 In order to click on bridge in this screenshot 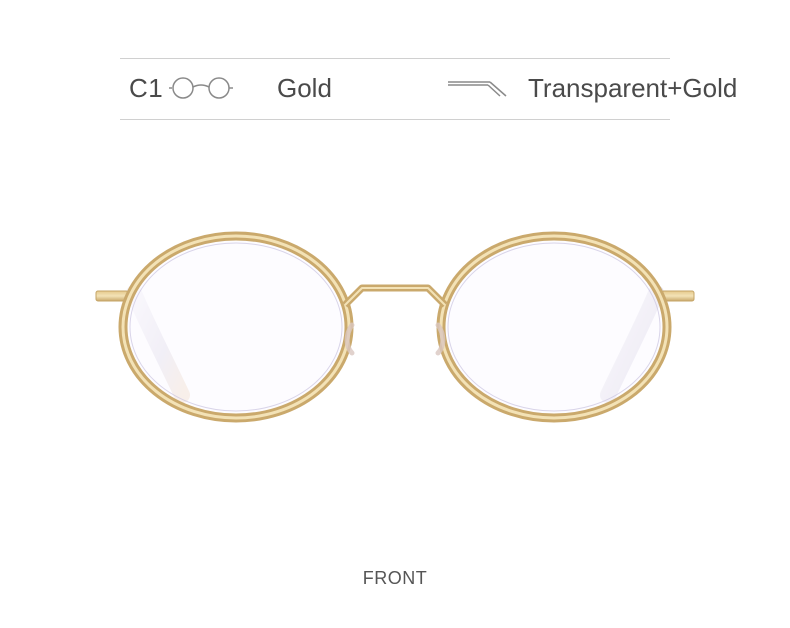, I will do `click(395, 296)`.